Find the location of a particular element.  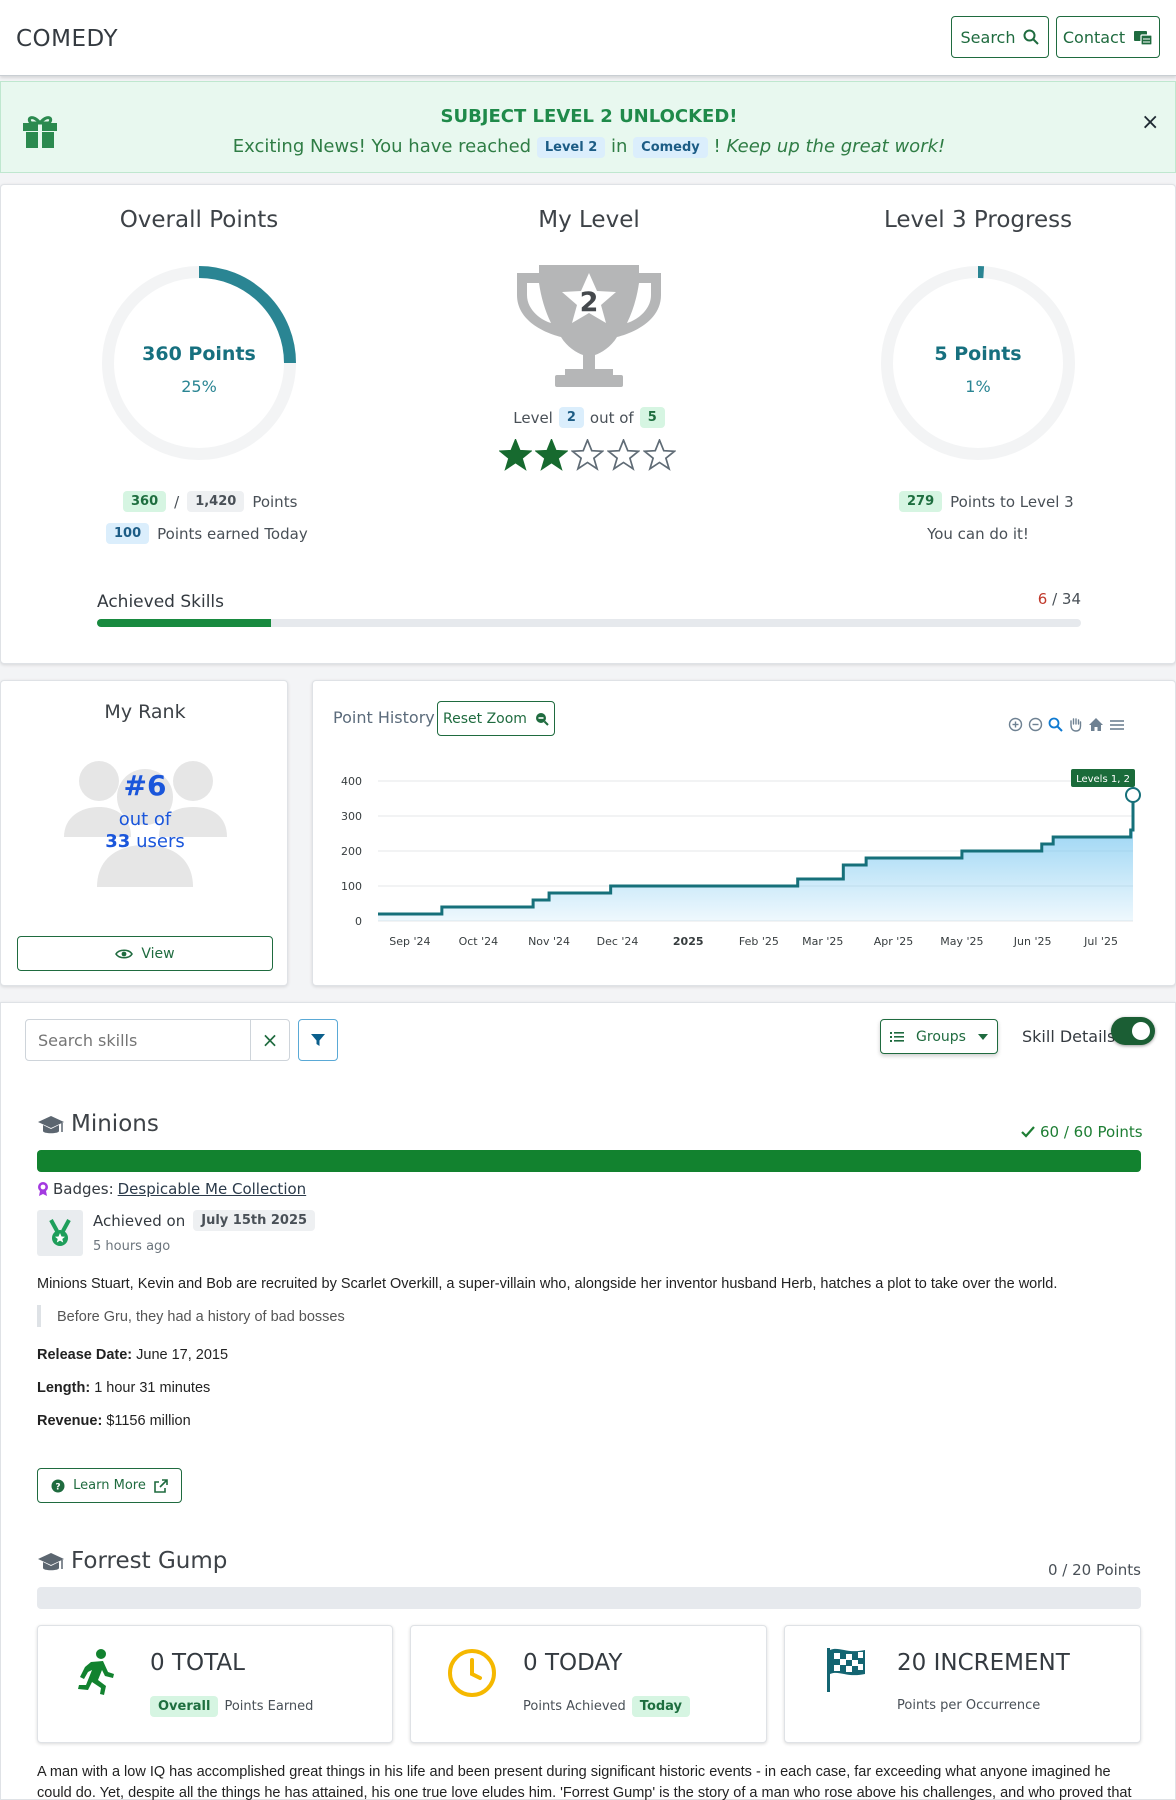

rank-users: 33 users is located at coordinates (145, 841).